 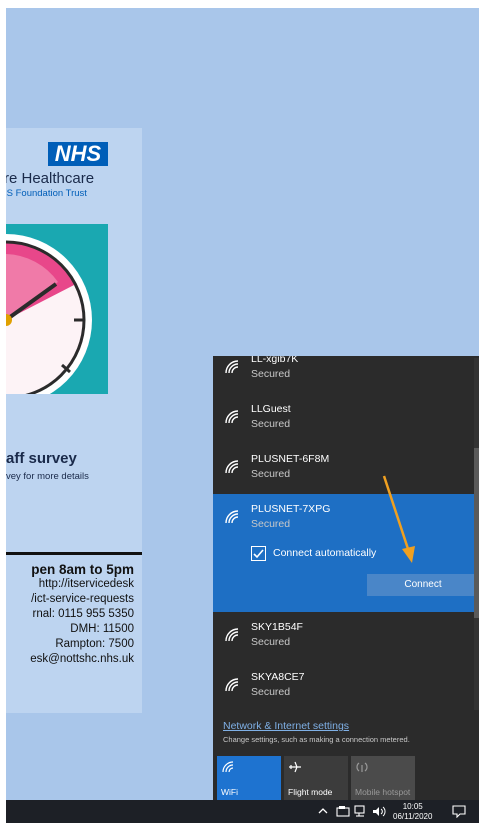 What do you see at coordinates (57, 309) in the screenshot?
I see `clock-illustration` at bounding box center [57, 309].